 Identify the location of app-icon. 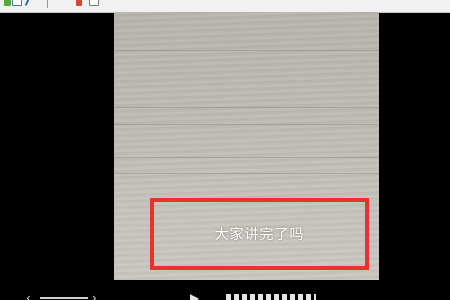
(7, 3).